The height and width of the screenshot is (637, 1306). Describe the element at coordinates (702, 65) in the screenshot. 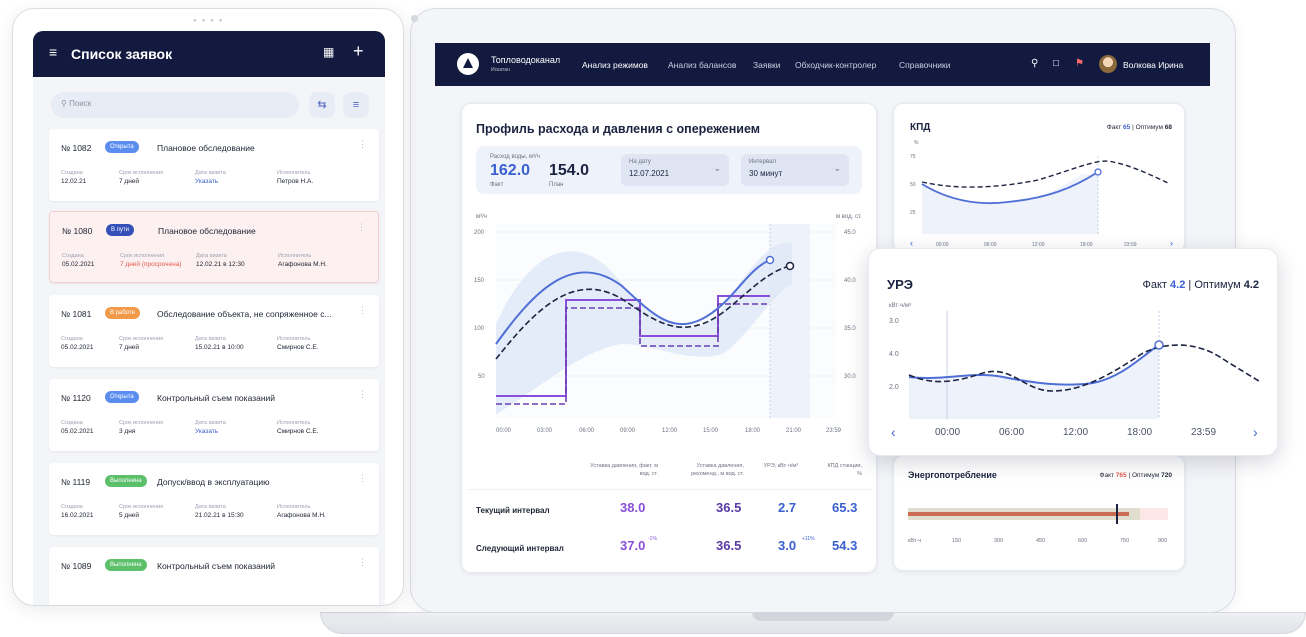

I see `nav-item-balances: Анализ балансов` at that location.